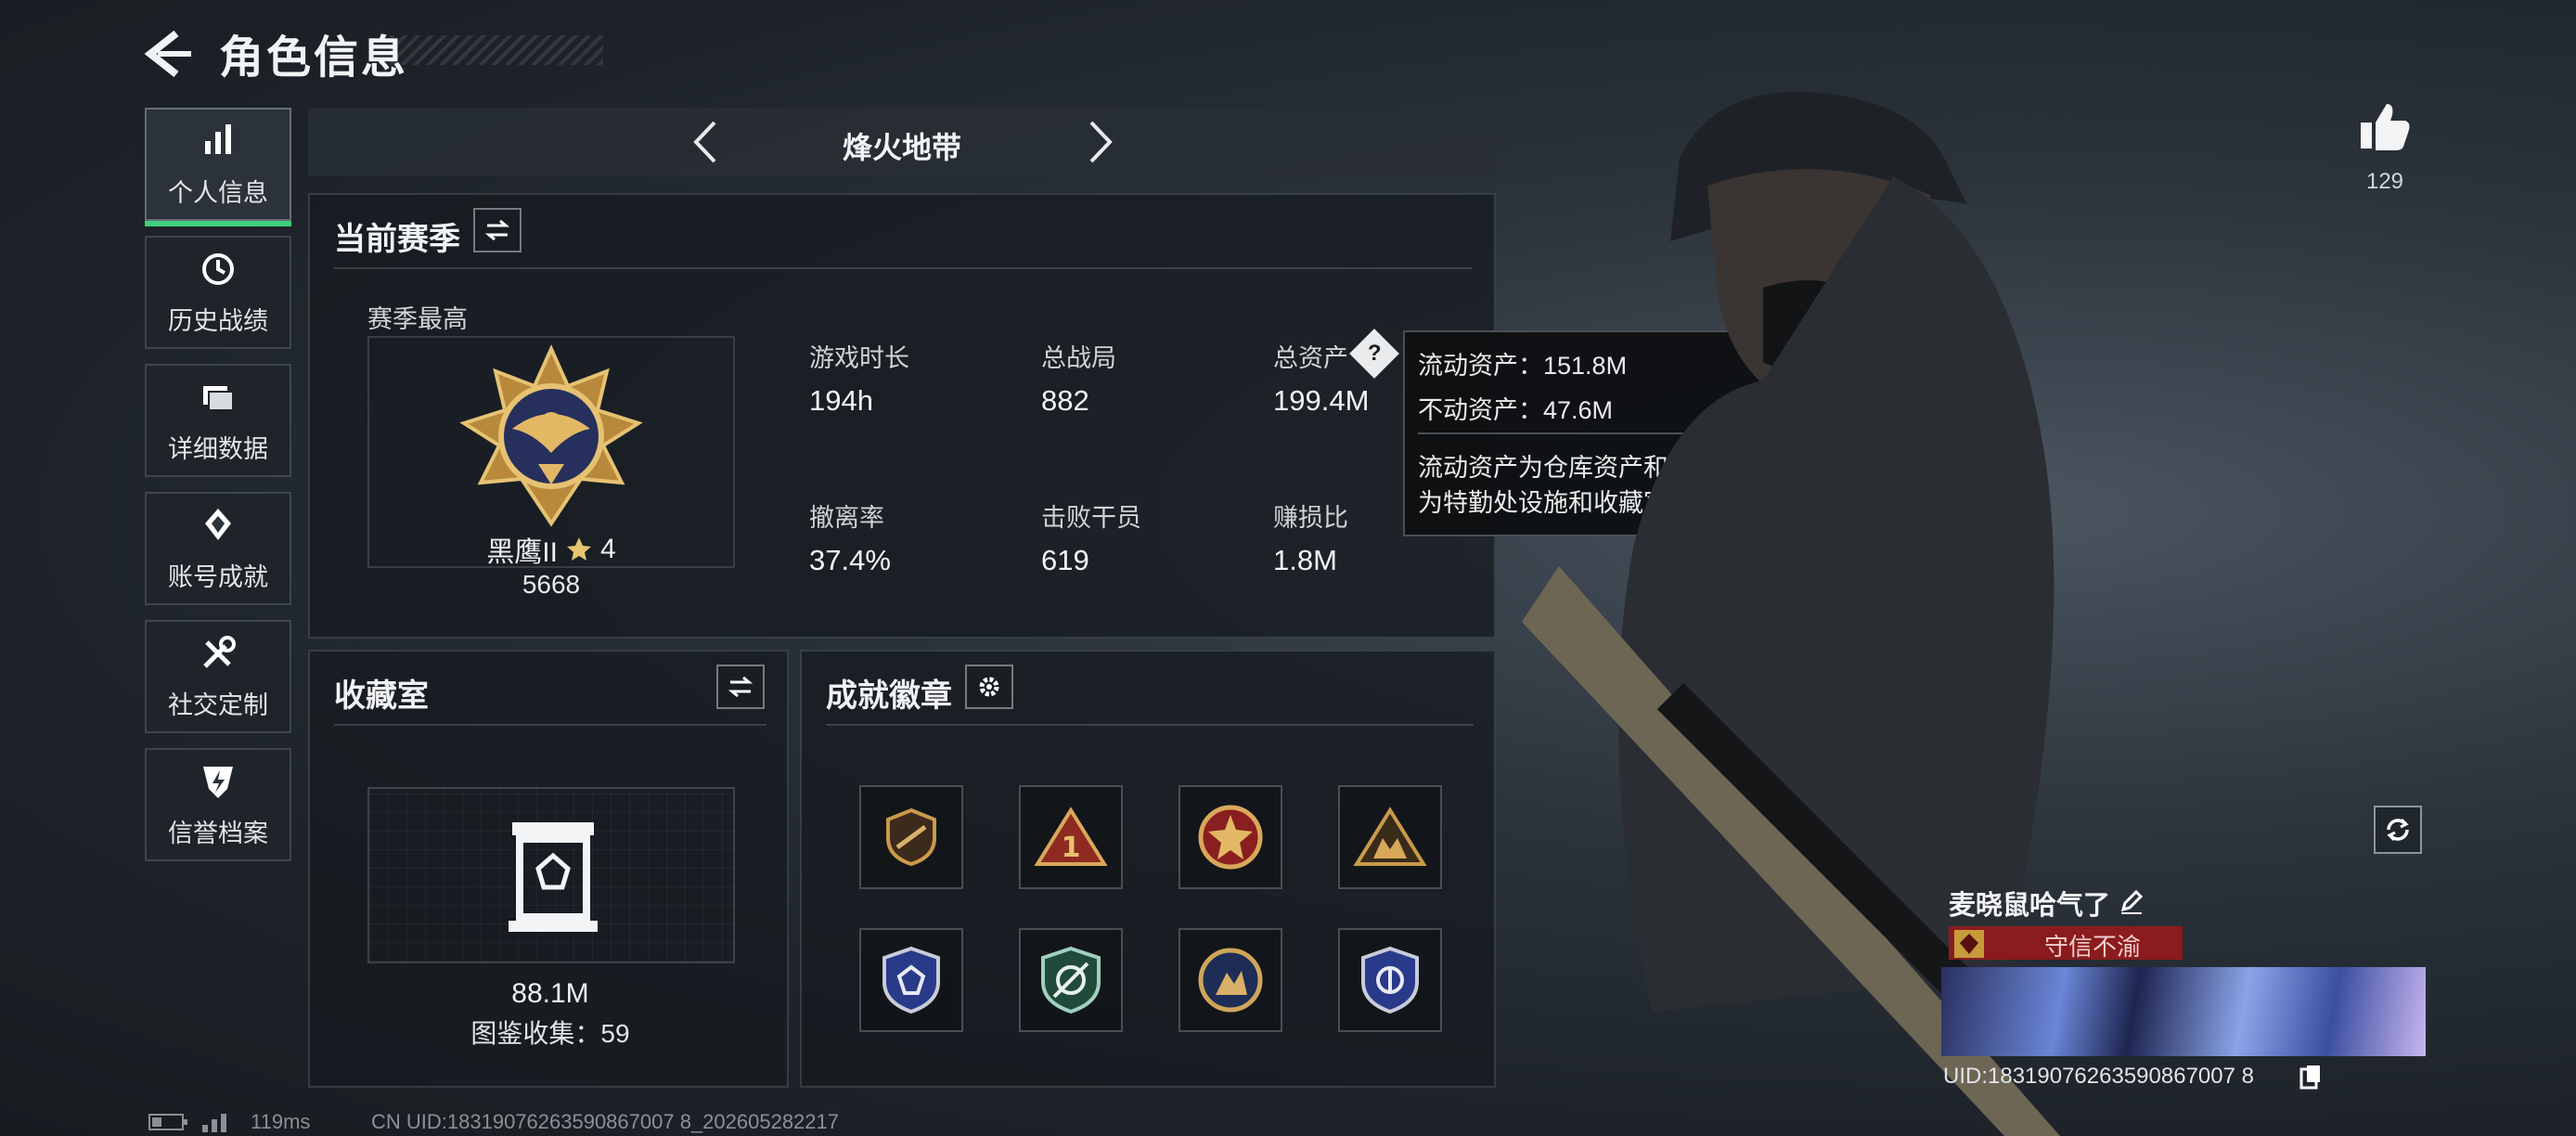 This screenshot has height=1136, width=2576. Describe the element at coordinates (2385, 126) in the screenshot. I see `thumbs-up-icon` at that location.